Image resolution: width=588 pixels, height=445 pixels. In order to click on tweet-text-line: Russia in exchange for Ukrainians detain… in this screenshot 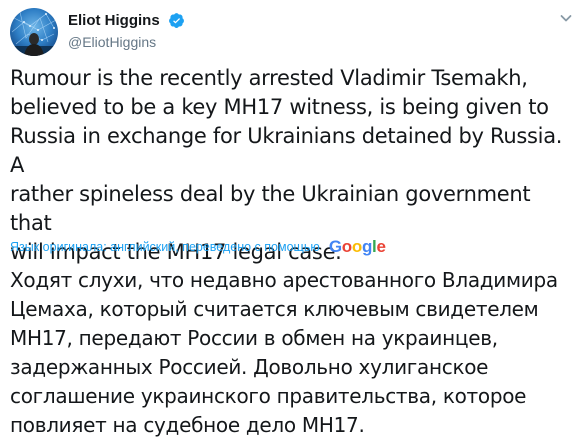, I will do `click(286, 150)`.